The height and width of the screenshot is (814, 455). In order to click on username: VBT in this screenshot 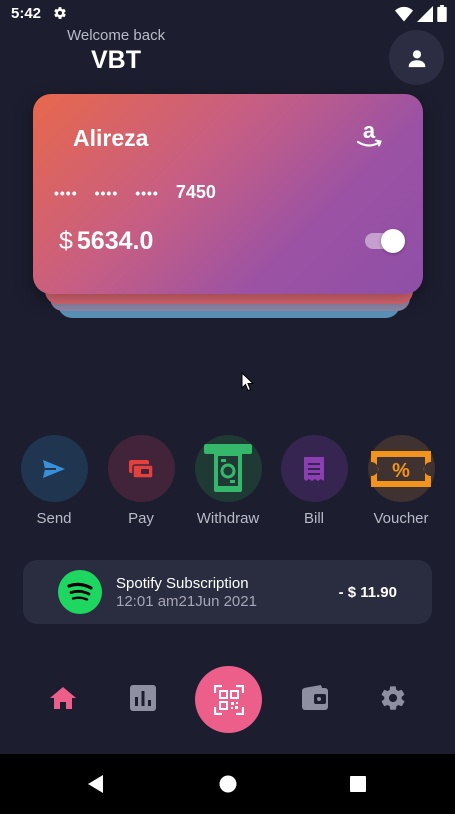, I will do `click(116, 60)`.